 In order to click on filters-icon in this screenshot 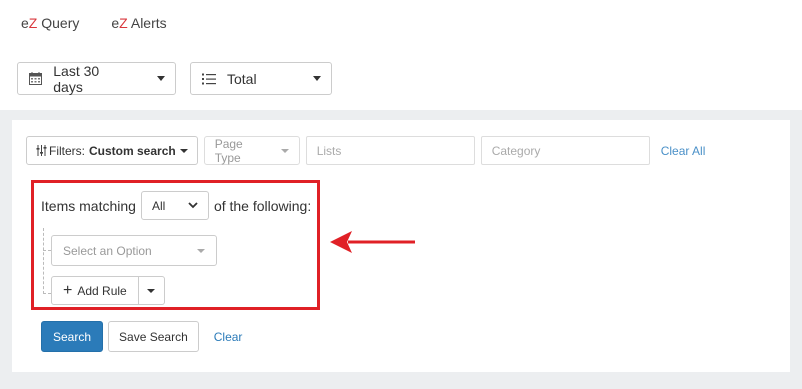, I will do `click(41, 150)`.